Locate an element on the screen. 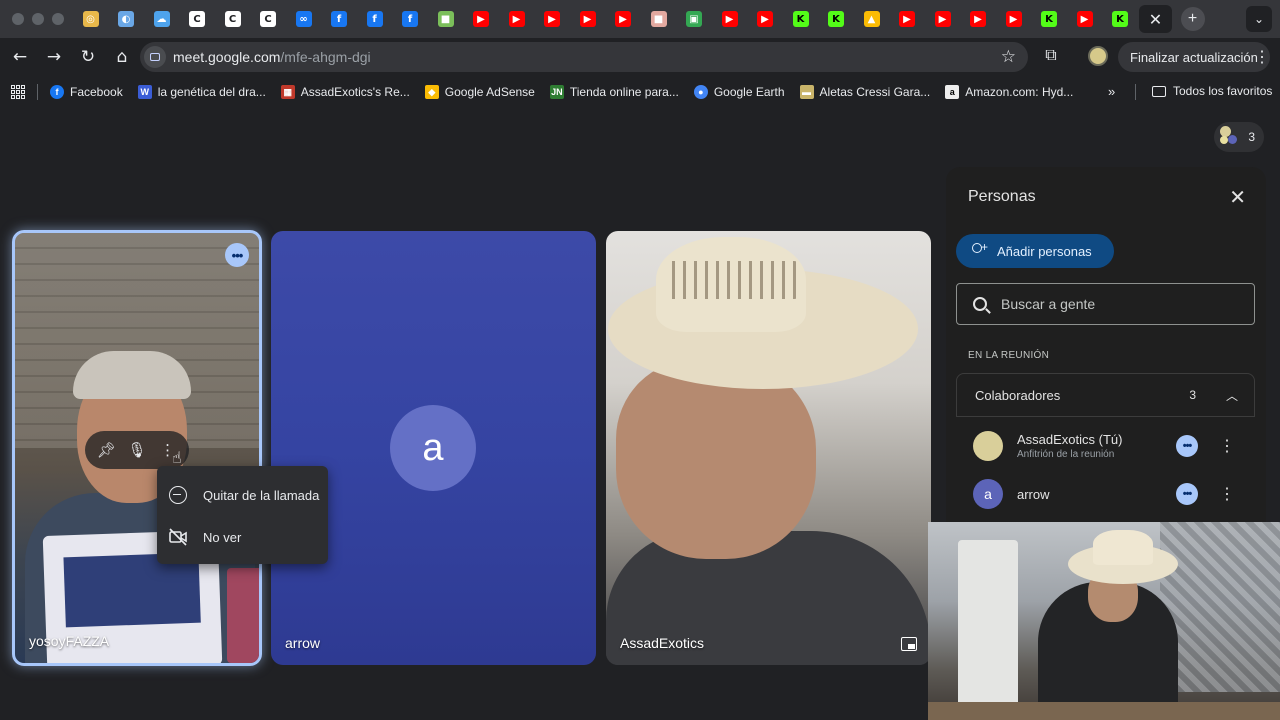 This screenshot has width=1280, height=720. more-bookmarks-icon: » is located at coordinates (1111, 91).